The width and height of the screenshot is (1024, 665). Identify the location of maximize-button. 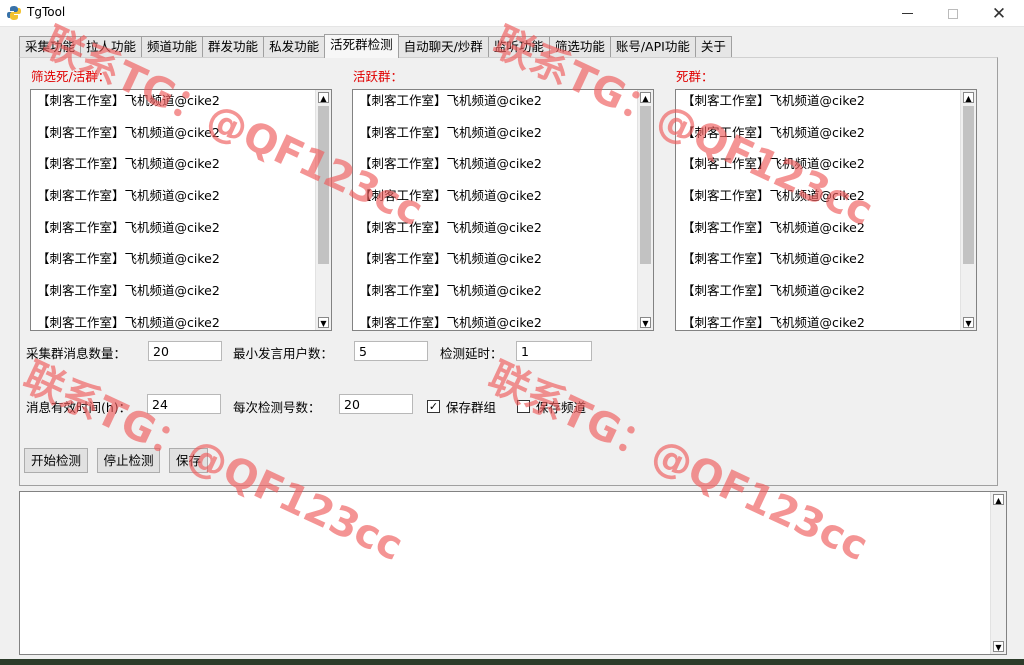
(953, 13).